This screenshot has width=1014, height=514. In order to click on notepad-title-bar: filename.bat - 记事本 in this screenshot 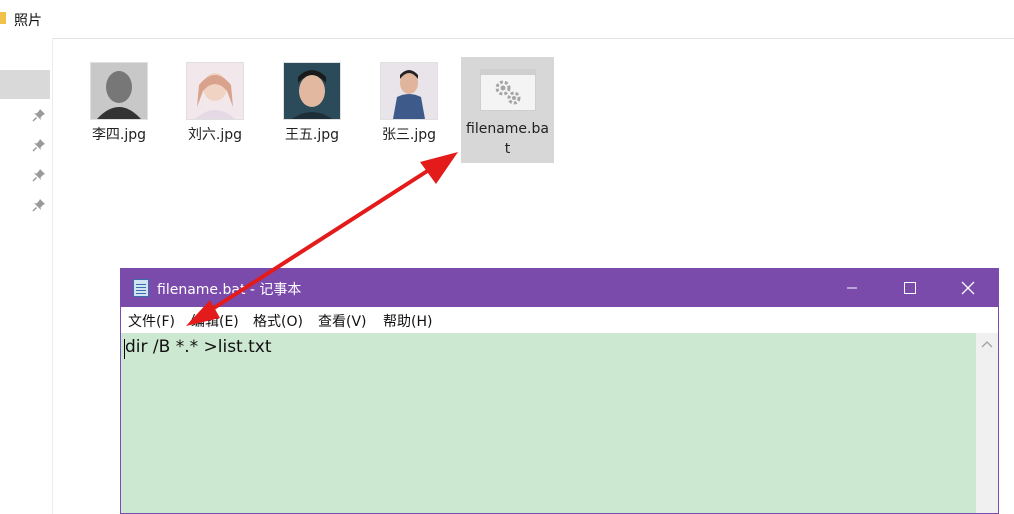, I will do `click(559, 288)`.